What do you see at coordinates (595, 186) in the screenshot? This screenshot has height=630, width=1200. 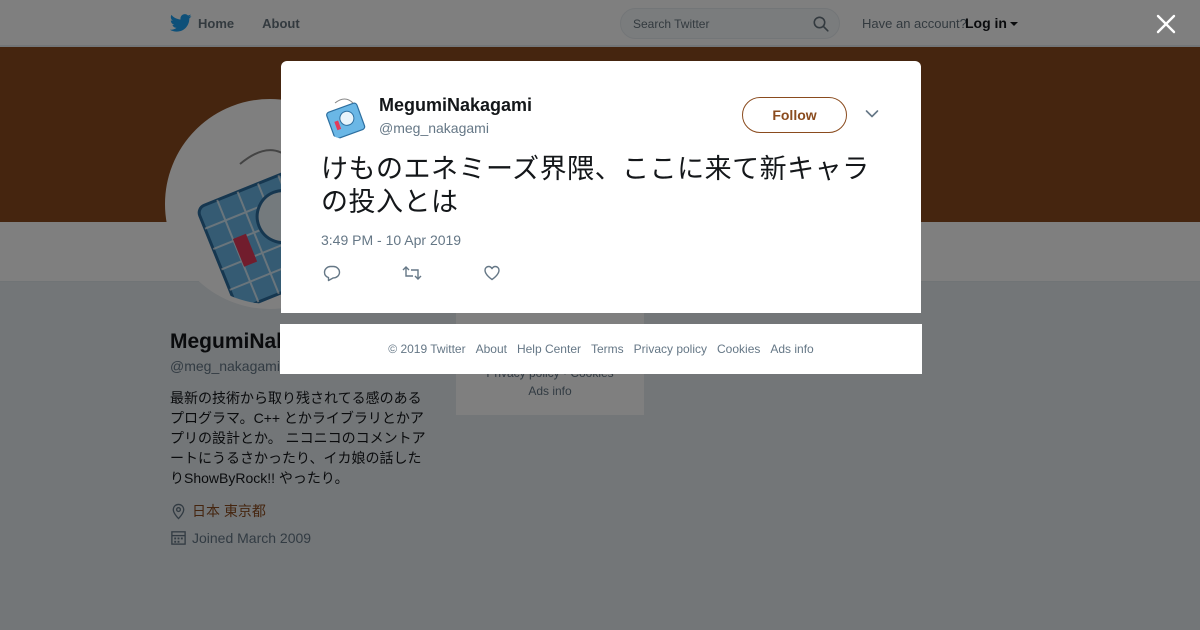 I see `tweet-text: けものエネミーズ界隈、ここに来て新キャラの投入とは` at bounding box center [595, 186].